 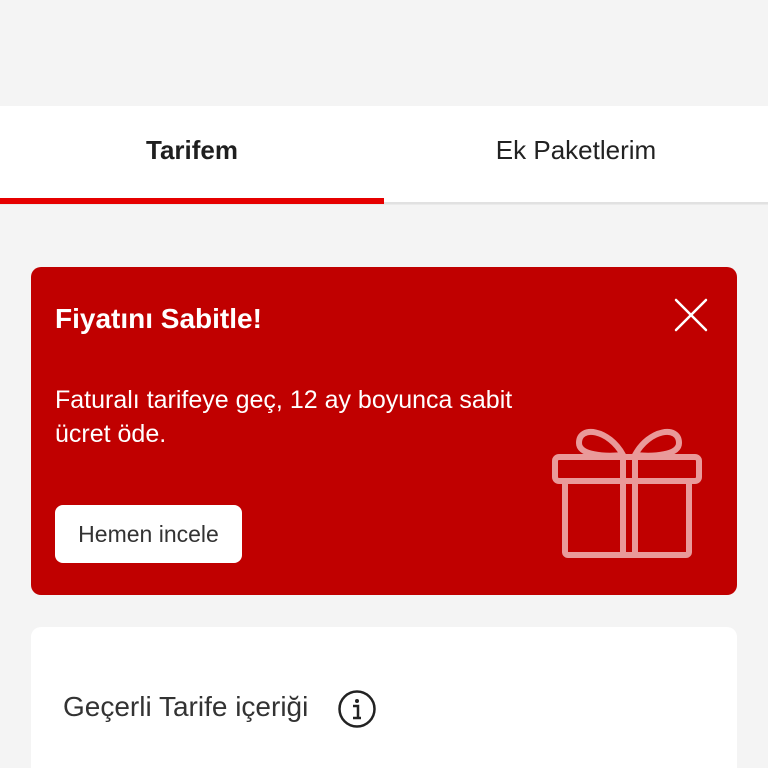 I want to click on tab-ek-paketlerim: Ek Paketlerim, so click(x=576, y=155).